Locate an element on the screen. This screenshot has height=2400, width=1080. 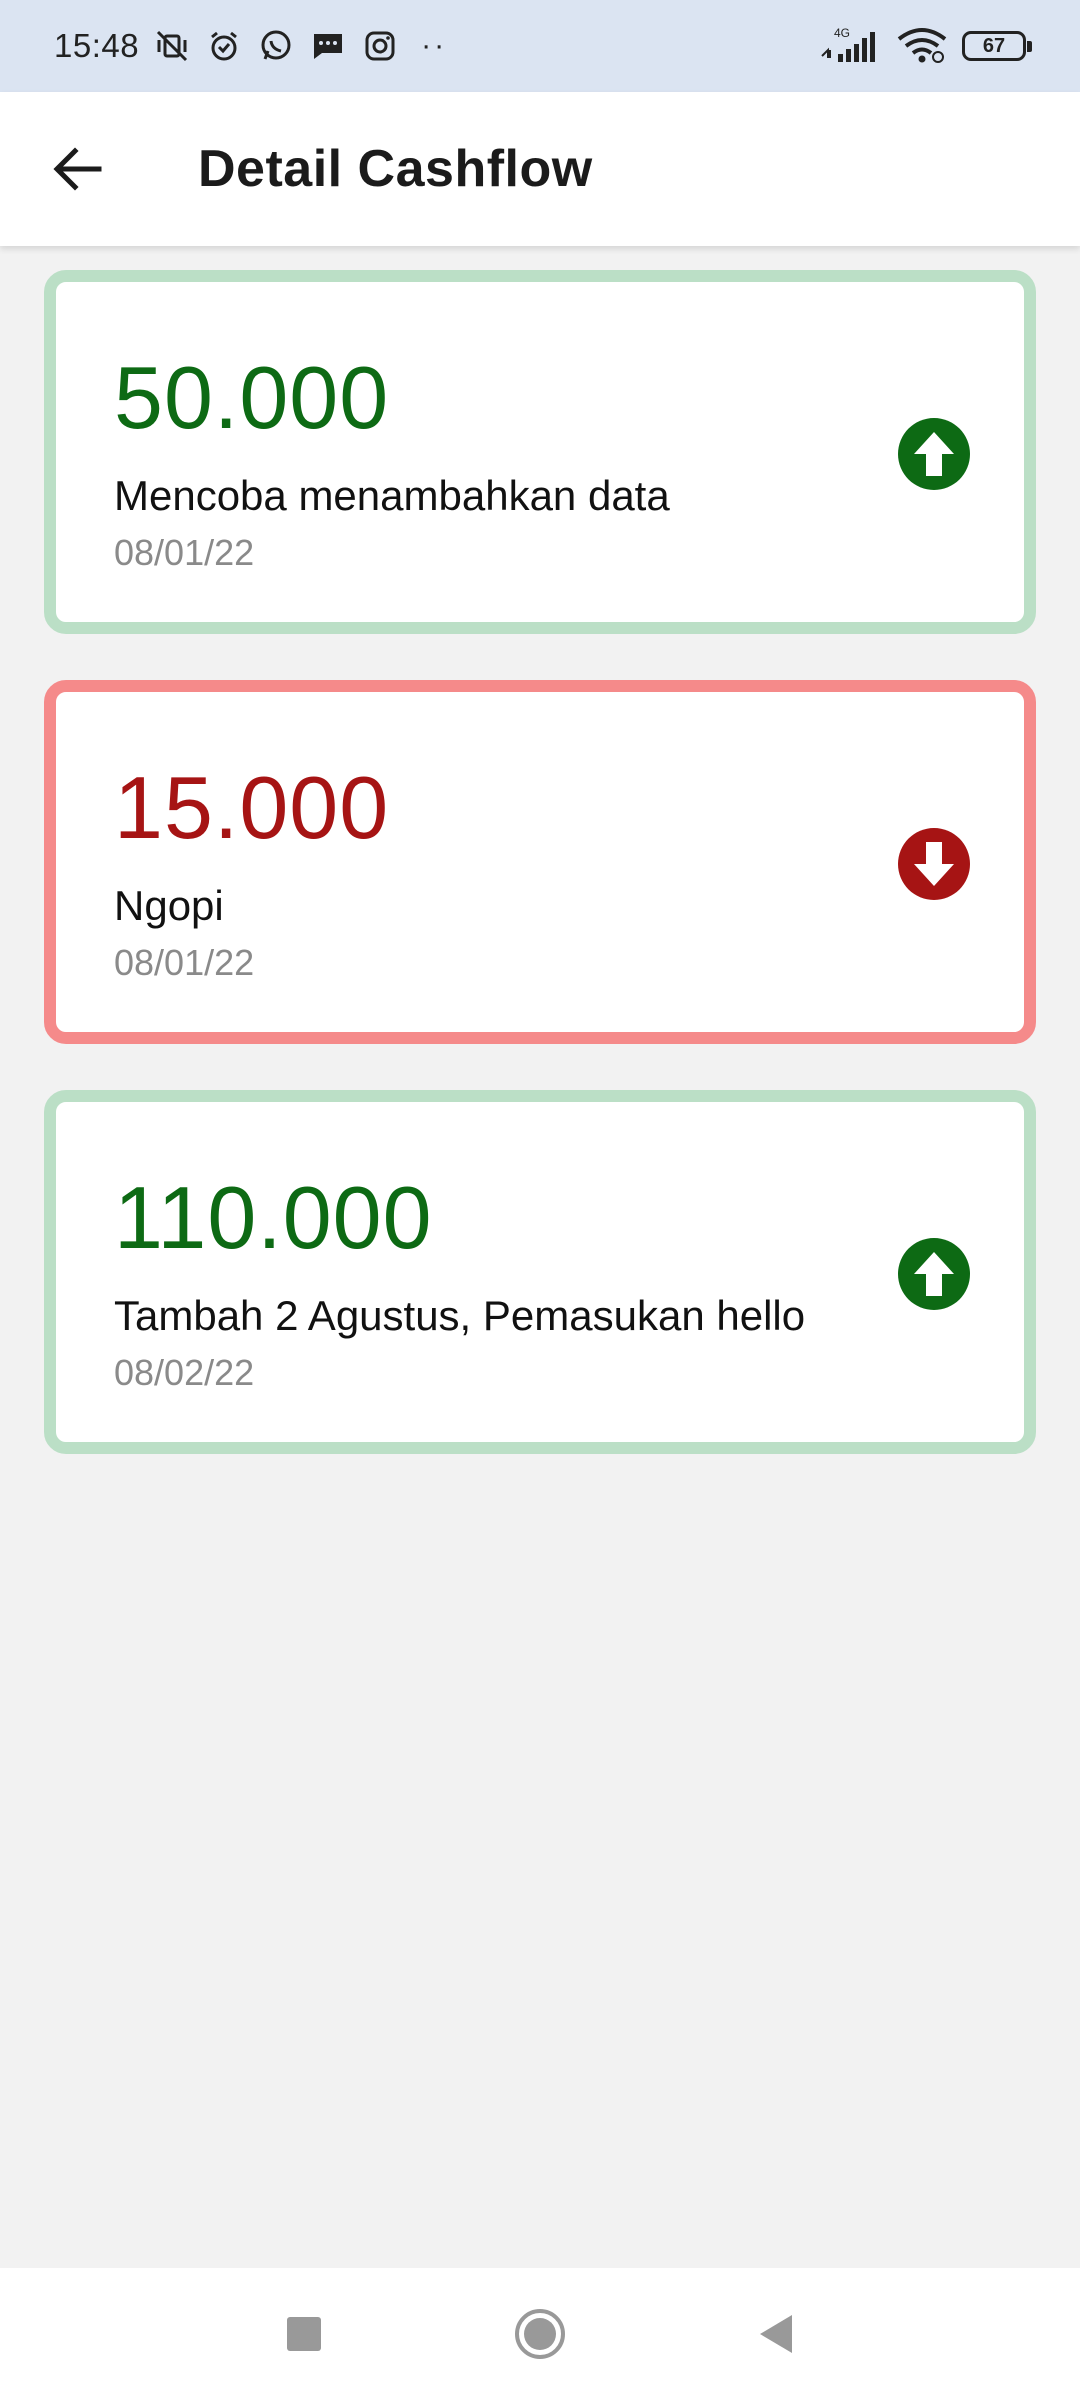
circle-icon is located at coordinates (540, 2334).